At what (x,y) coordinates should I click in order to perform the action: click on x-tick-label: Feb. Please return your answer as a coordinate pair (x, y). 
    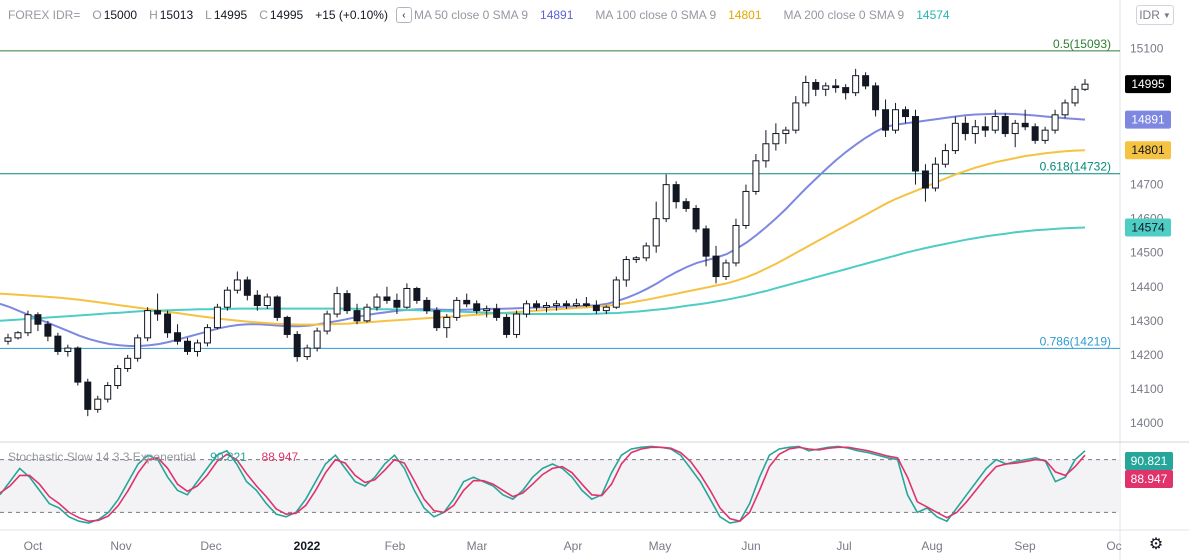
    Looking at the image, I should click on (395, 546).